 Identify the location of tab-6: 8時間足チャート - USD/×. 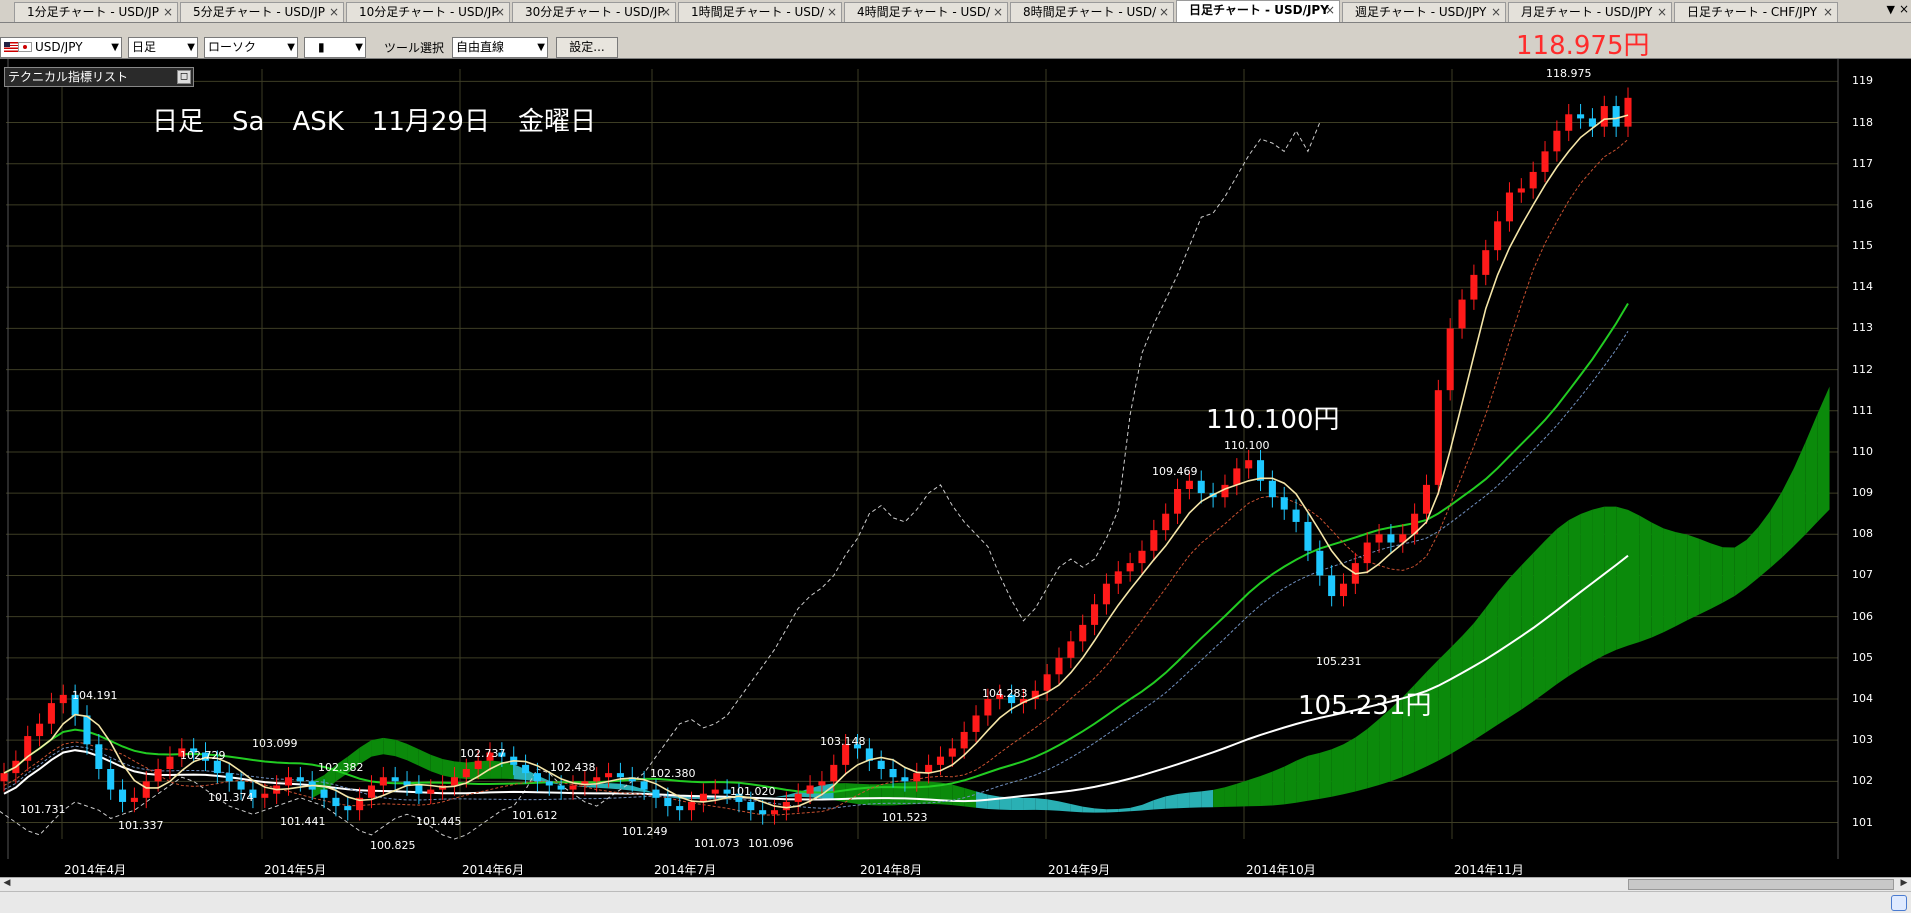
(1092, 12).